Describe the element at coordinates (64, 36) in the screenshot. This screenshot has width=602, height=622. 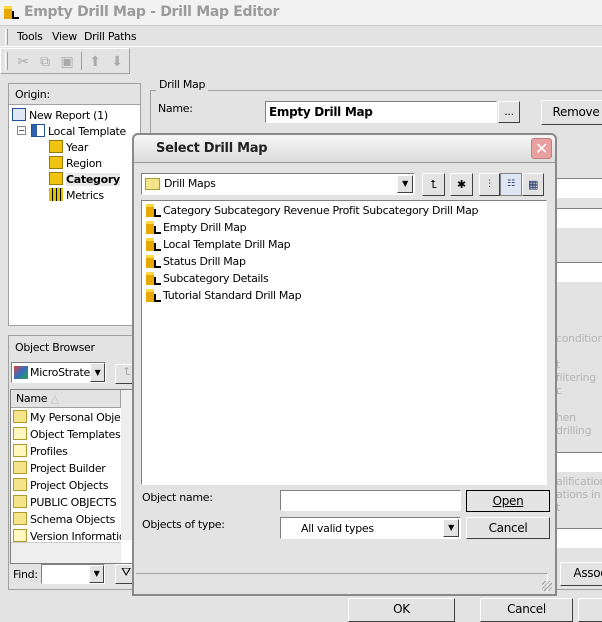
I see `menu-view: View` at that location.